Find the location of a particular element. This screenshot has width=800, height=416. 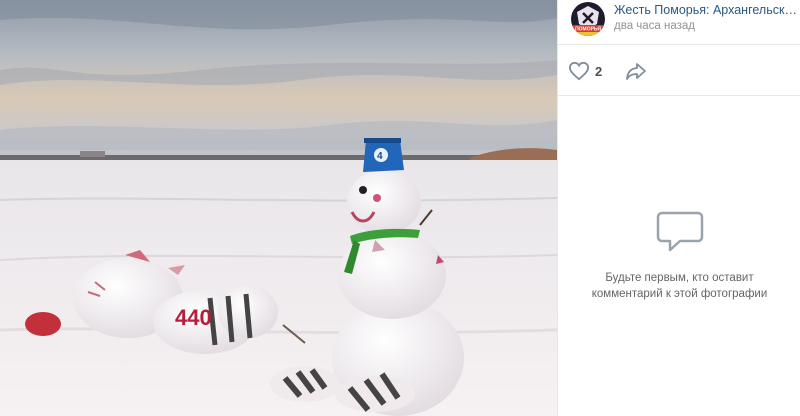

author-name-link: Жесть Поморья: Архангельск Северодвинск is located at coordinates (705, 10).